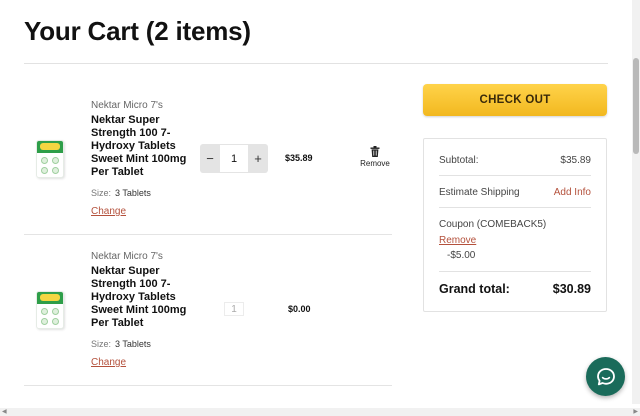 This screenshot has width=640, height=416. Describe the element at coordinates (375, 163) in the screenshot. I see `remove-label: Remove` at that location.